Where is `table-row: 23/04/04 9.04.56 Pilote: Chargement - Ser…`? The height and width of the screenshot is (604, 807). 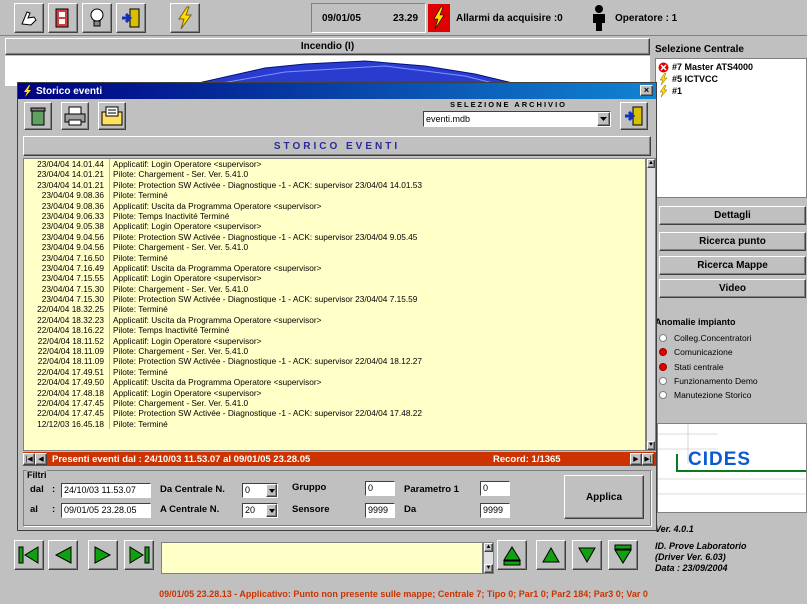 table-row: 23/04/04 9.04.56 Pilote: Chargement - Ser… is located at coordinates (334, 247).